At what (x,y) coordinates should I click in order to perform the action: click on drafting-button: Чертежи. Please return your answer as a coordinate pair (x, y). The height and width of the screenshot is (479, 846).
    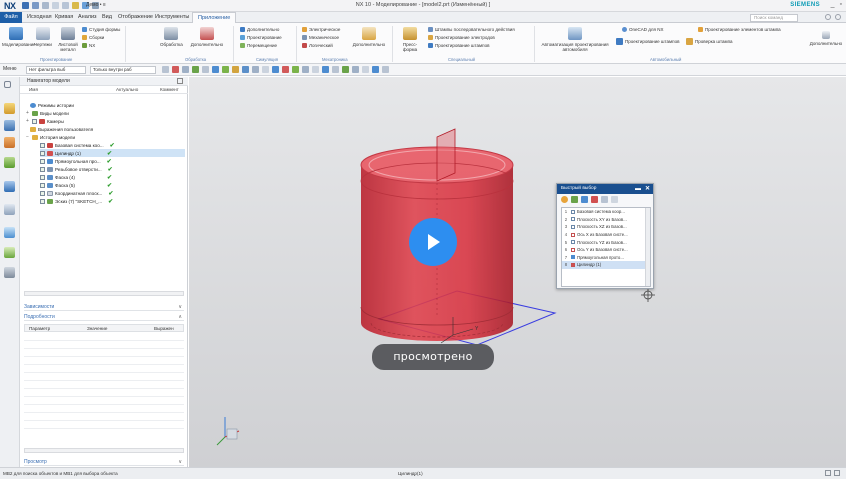
    Looking at the image, I should click on (43, 37).